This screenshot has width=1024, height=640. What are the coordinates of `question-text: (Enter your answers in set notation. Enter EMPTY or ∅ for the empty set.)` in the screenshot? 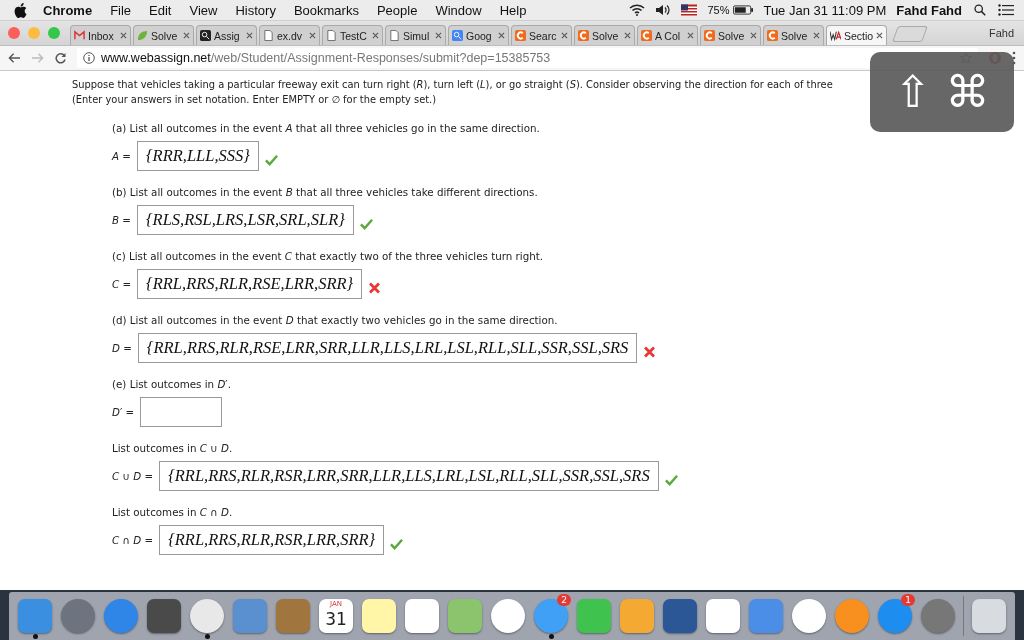 It's located at (255, 100).